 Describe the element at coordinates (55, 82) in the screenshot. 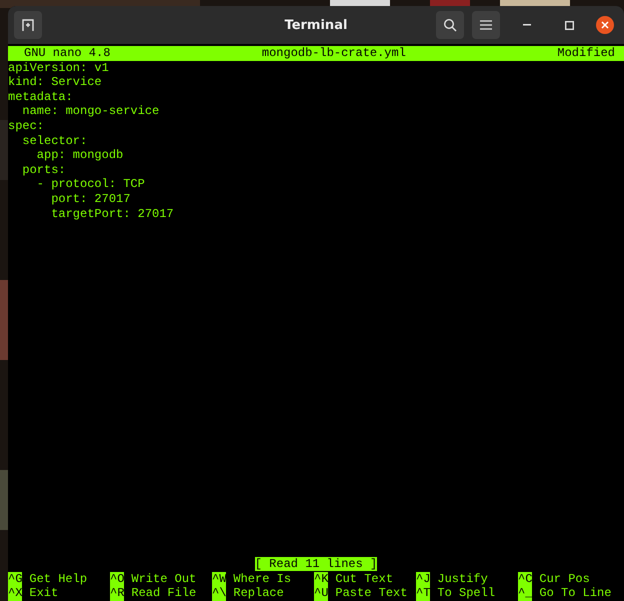

I see `code-line: kind: Service` at that location.